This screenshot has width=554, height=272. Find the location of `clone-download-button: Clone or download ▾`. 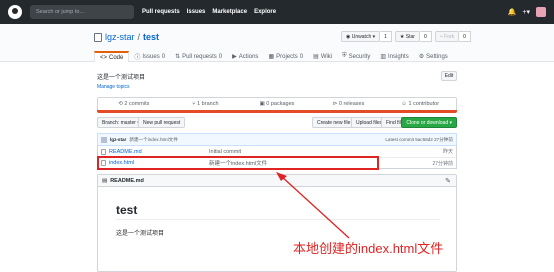

clone-download-button: Clone or download ▾ is located at coordinates (429, 122).